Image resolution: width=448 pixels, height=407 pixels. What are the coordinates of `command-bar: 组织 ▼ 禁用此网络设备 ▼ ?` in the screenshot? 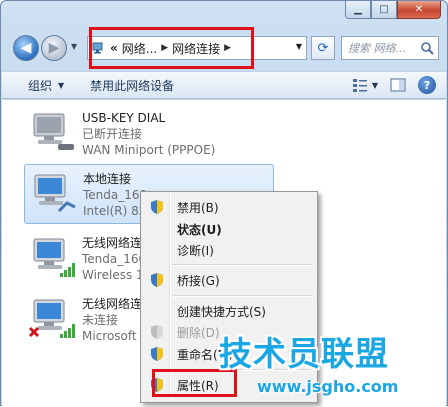 It's located at (224, 85).